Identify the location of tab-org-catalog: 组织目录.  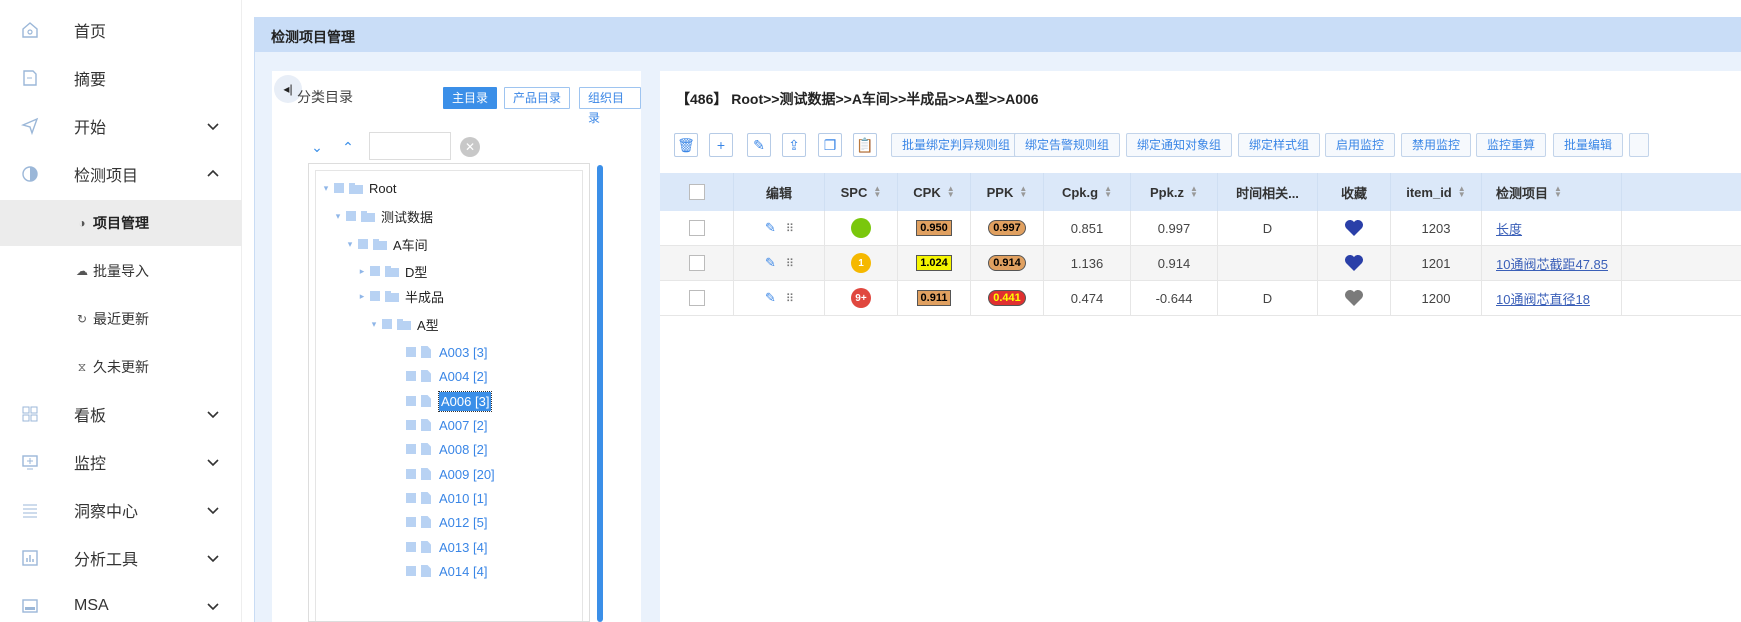
(610, 106).